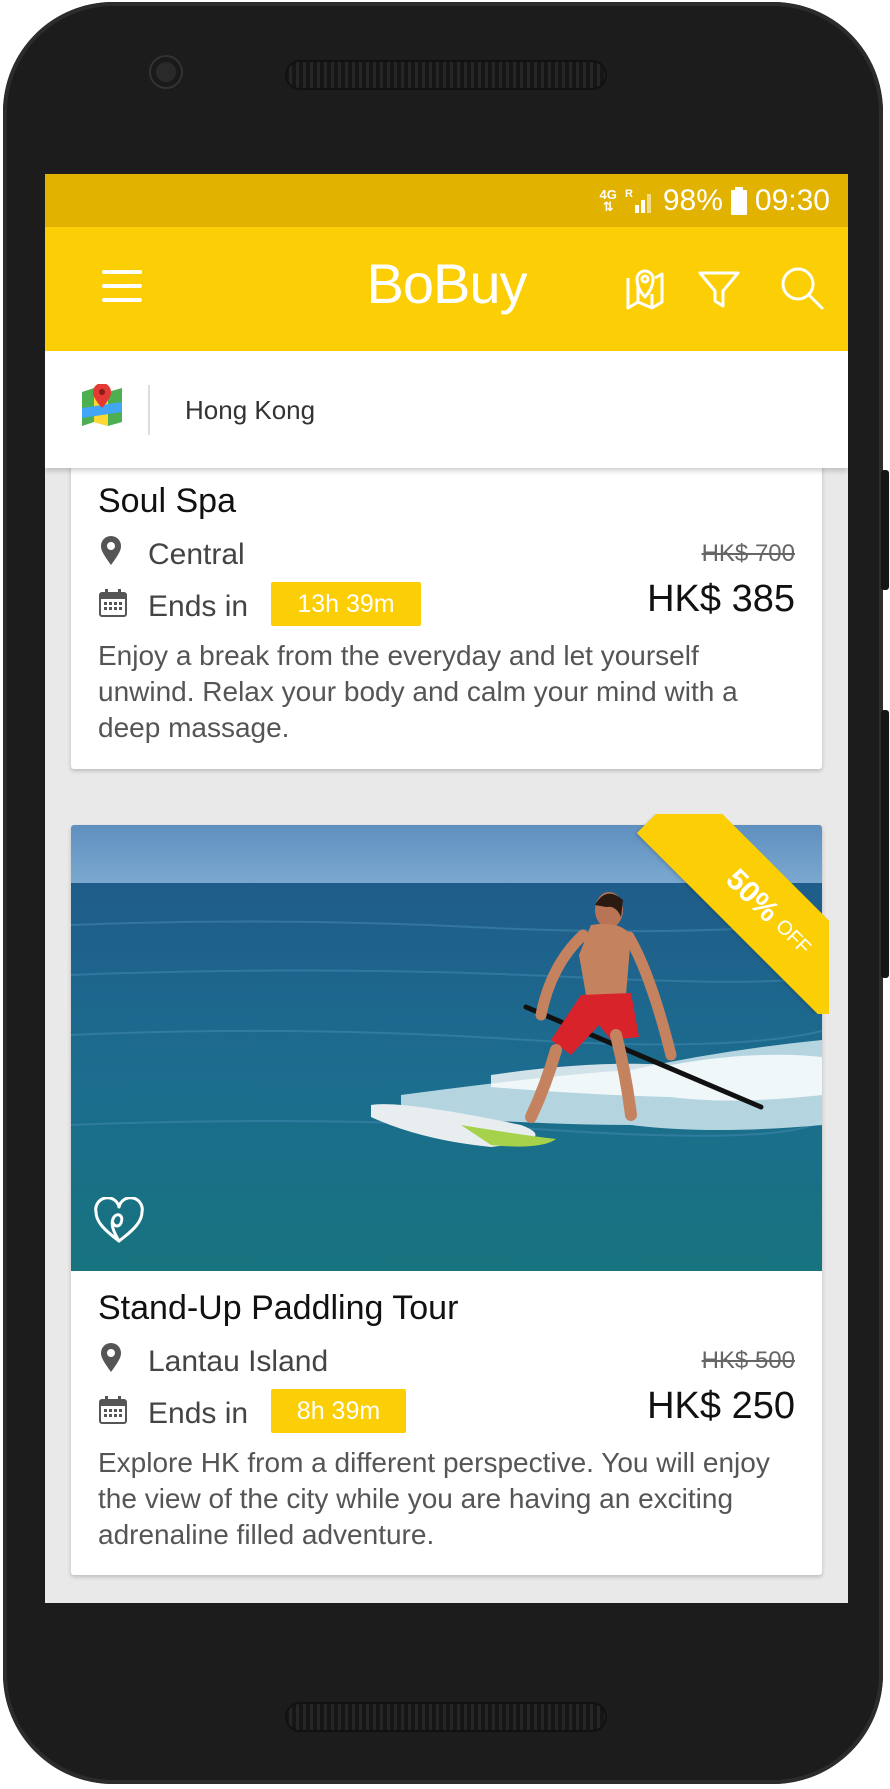  What do you see at coordinates (446, 409) in the screenshot?
I see `location-bar: Hong Kong` at bounding box center [446, 409].